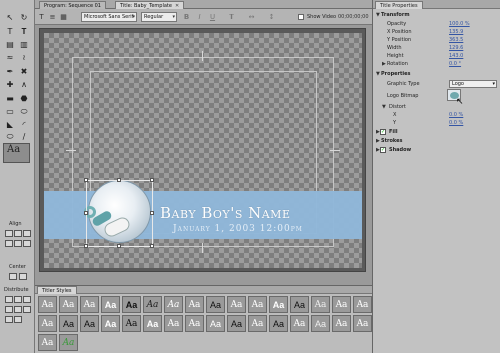 This screenshot has width=500, height=353. What do you see at coordinates (456, 115) in the screenshot?
I see `distort-x-value: 0.0 %` at bounding box center [456, 115].